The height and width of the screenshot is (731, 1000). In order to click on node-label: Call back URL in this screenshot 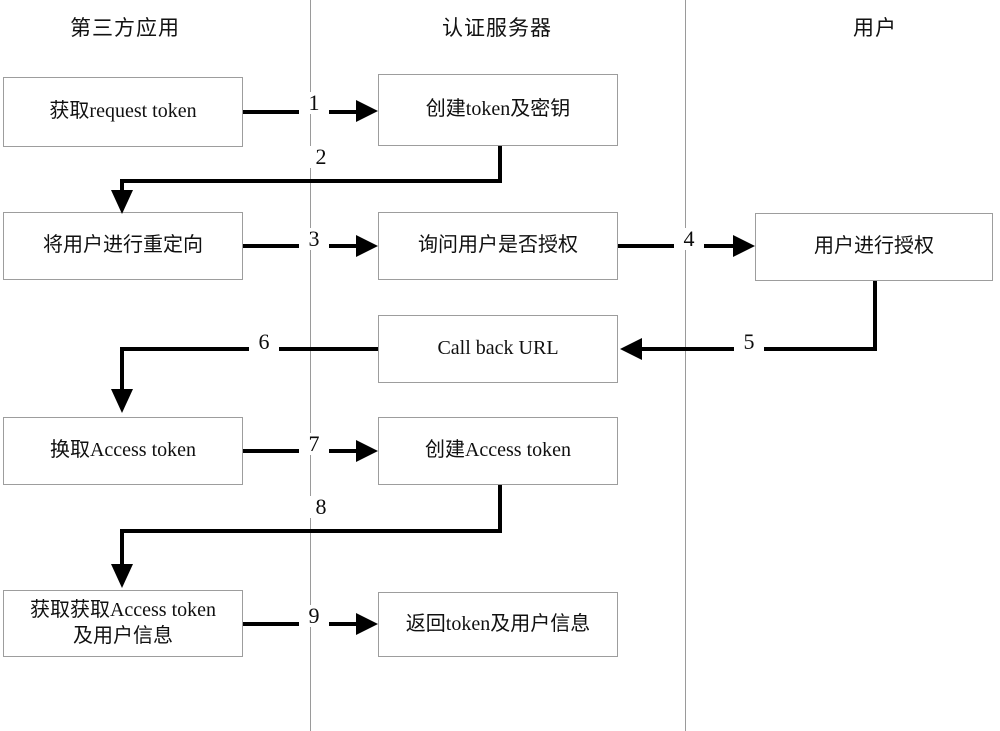, I will do `click(498, 348)`.